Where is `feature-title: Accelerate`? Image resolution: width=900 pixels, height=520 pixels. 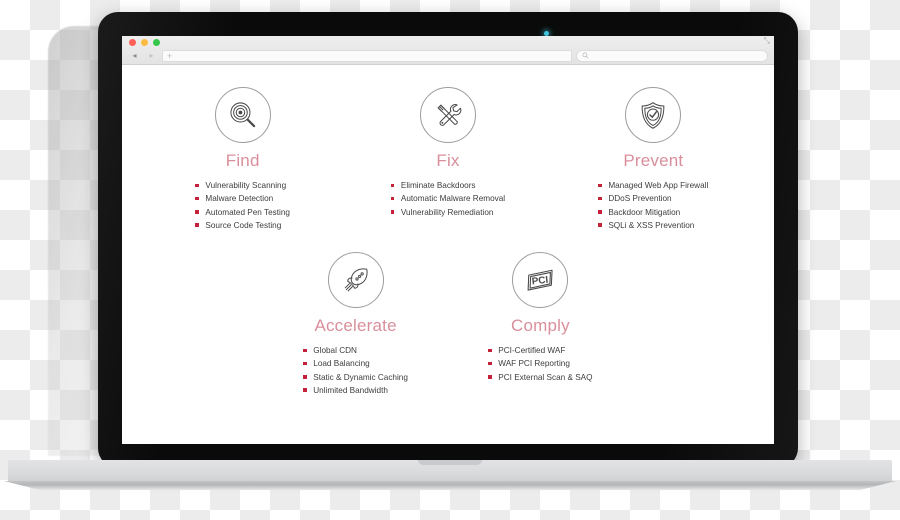 feature-title: Accelerate is located at coordinates (355, 326).